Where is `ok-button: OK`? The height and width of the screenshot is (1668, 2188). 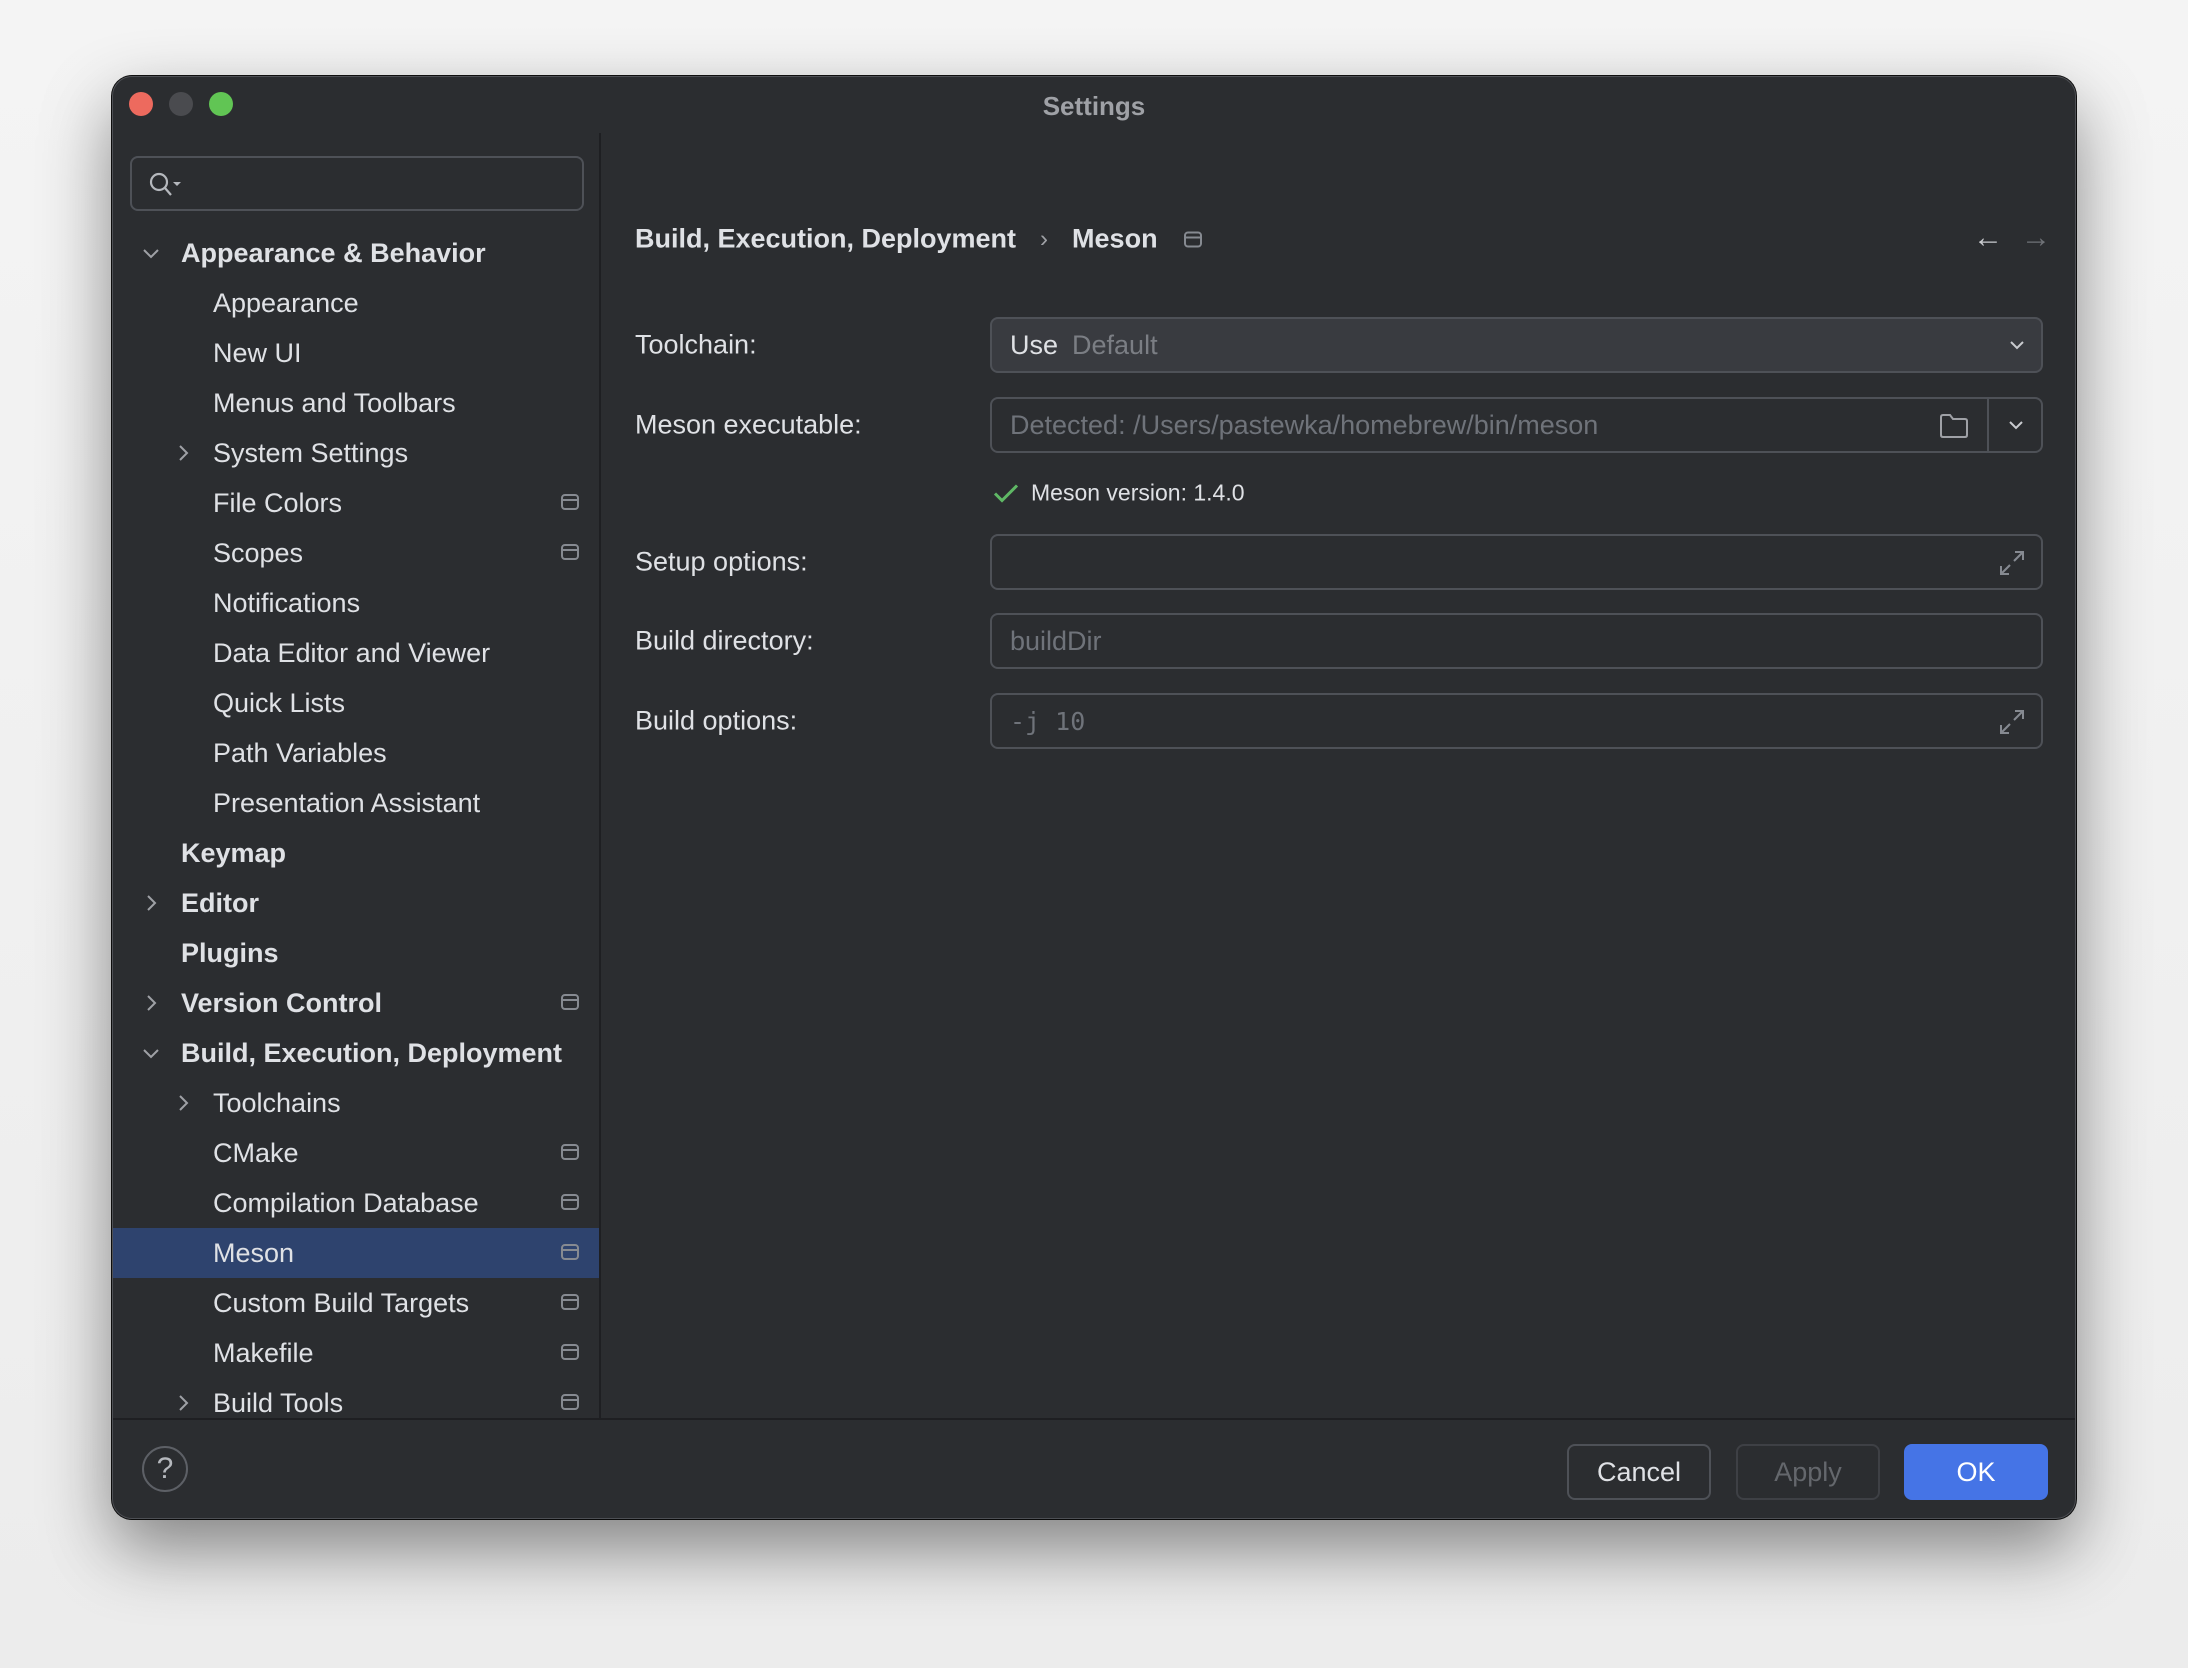 ok-button: OK is located at coordinates (1976, 1472).